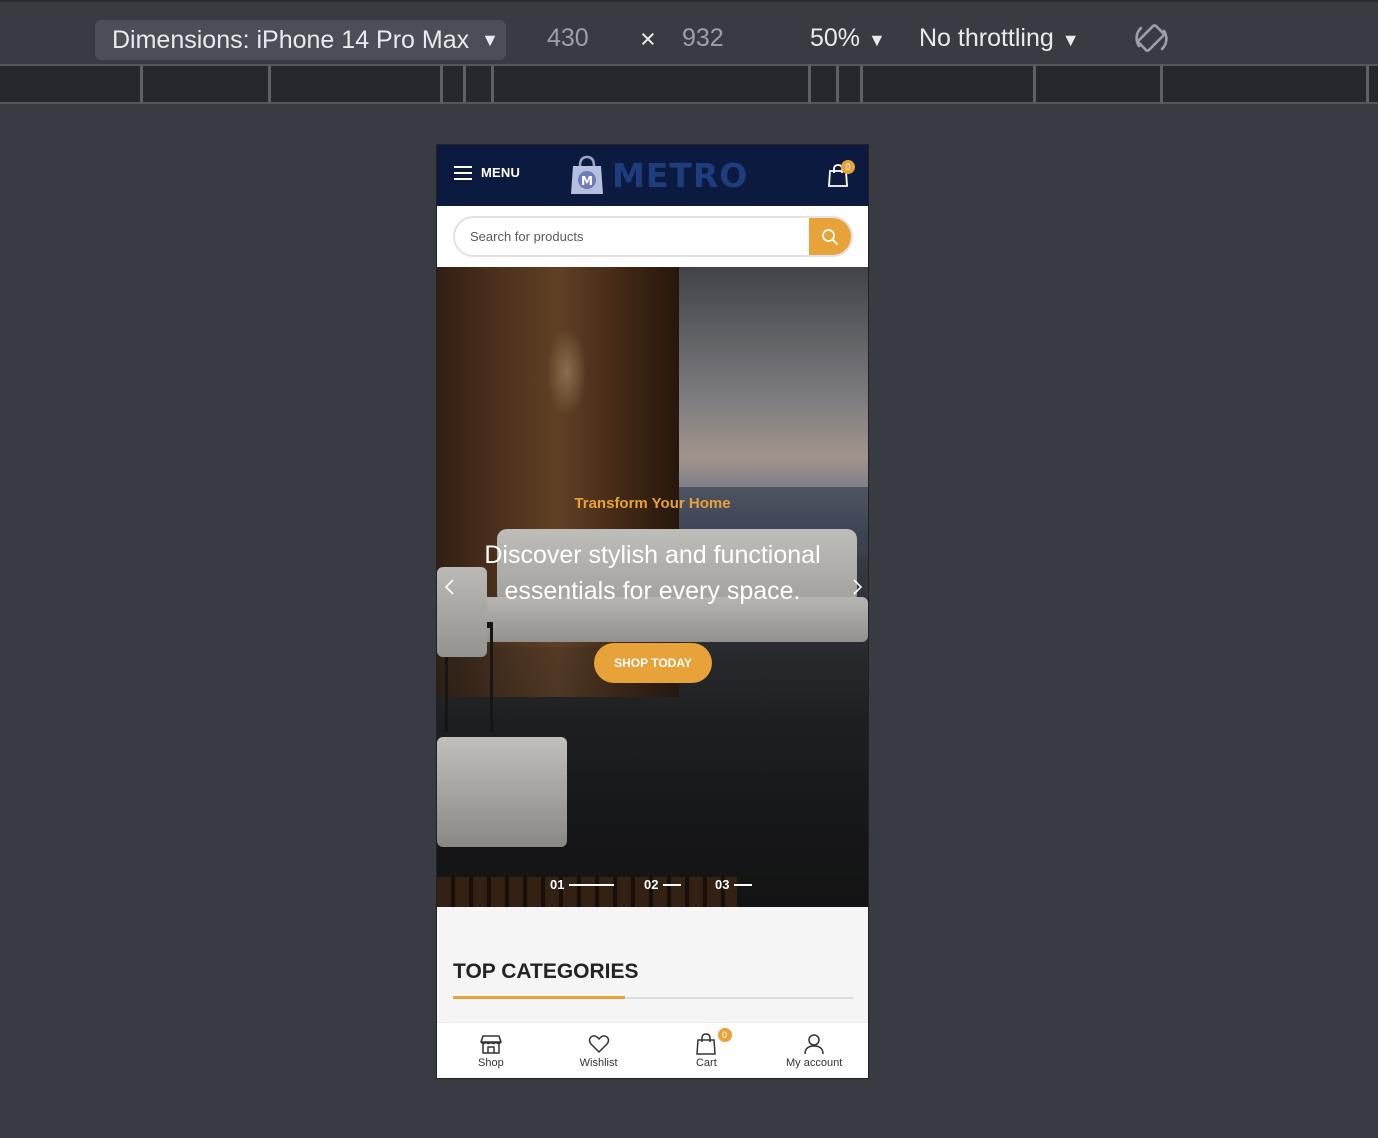  What do you see at coordinates (582, 884) in the screenshot?
I see `slide-pager-1: 01` at bounding box center [582, 884].